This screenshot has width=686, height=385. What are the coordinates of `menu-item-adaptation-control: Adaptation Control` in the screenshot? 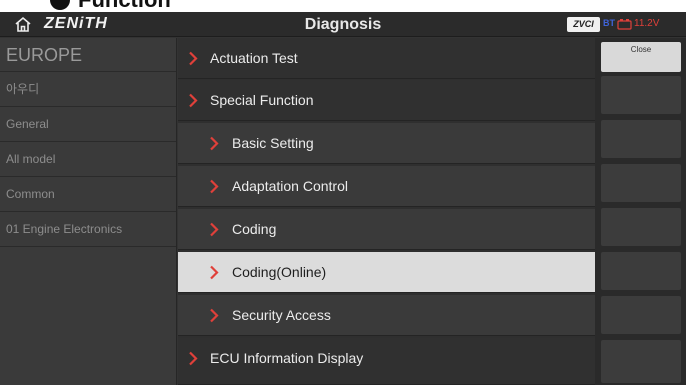 It's located at (386, 186).